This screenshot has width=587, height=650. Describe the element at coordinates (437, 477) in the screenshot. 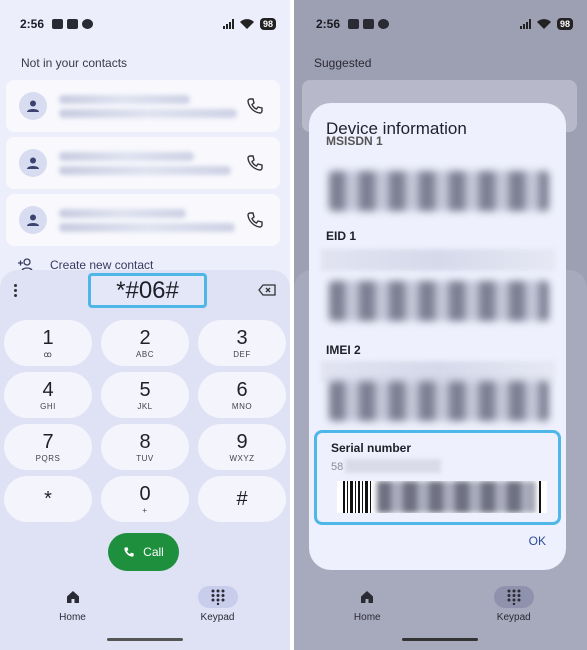

I see `serial-number-highlight: Serial number 58` at that location.